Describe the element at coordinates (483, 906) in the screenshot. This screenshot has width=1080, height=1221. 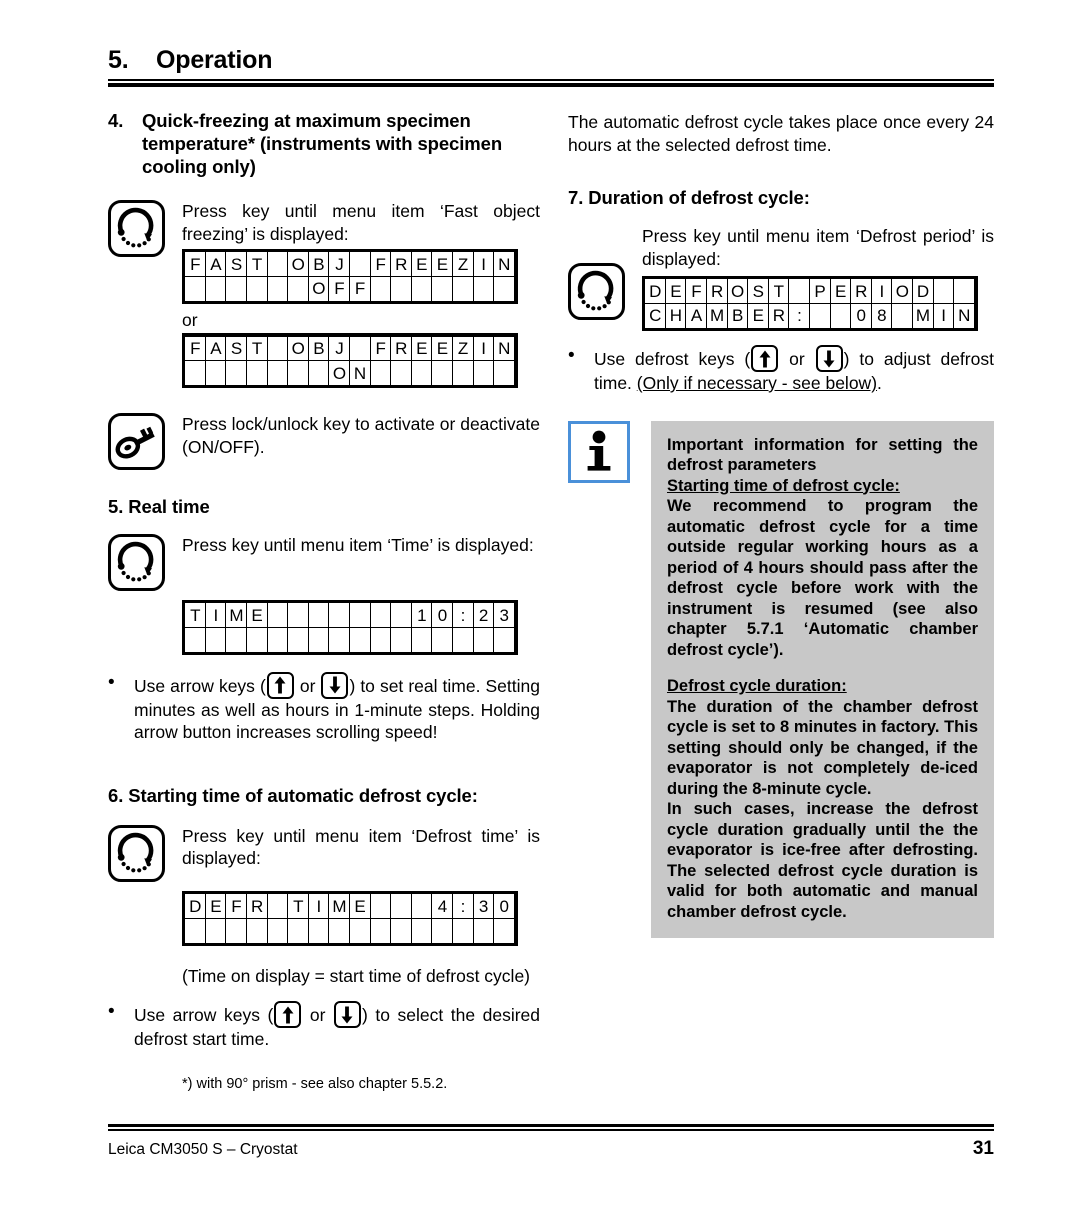
I see `lcd-cell: 3` at that location.